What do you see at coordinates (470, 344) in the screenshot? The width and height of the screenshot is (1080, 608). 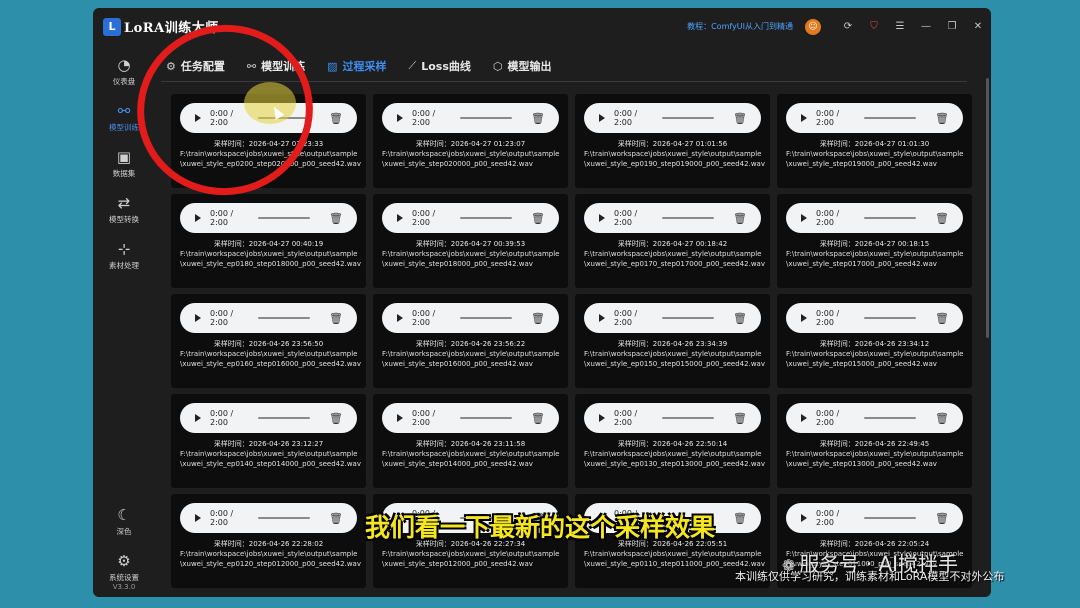 I see `sample-time: 采样时间：2026-04-26 23:56:22` at bounding box center [470, 344].